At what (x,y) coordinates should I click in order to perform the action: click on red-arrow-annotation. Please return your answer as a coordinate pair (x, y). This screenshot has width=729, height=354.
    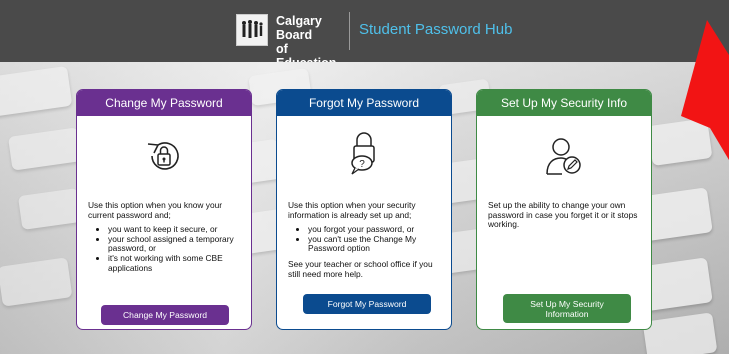
    Looking at the image, I should click on (705, 90).